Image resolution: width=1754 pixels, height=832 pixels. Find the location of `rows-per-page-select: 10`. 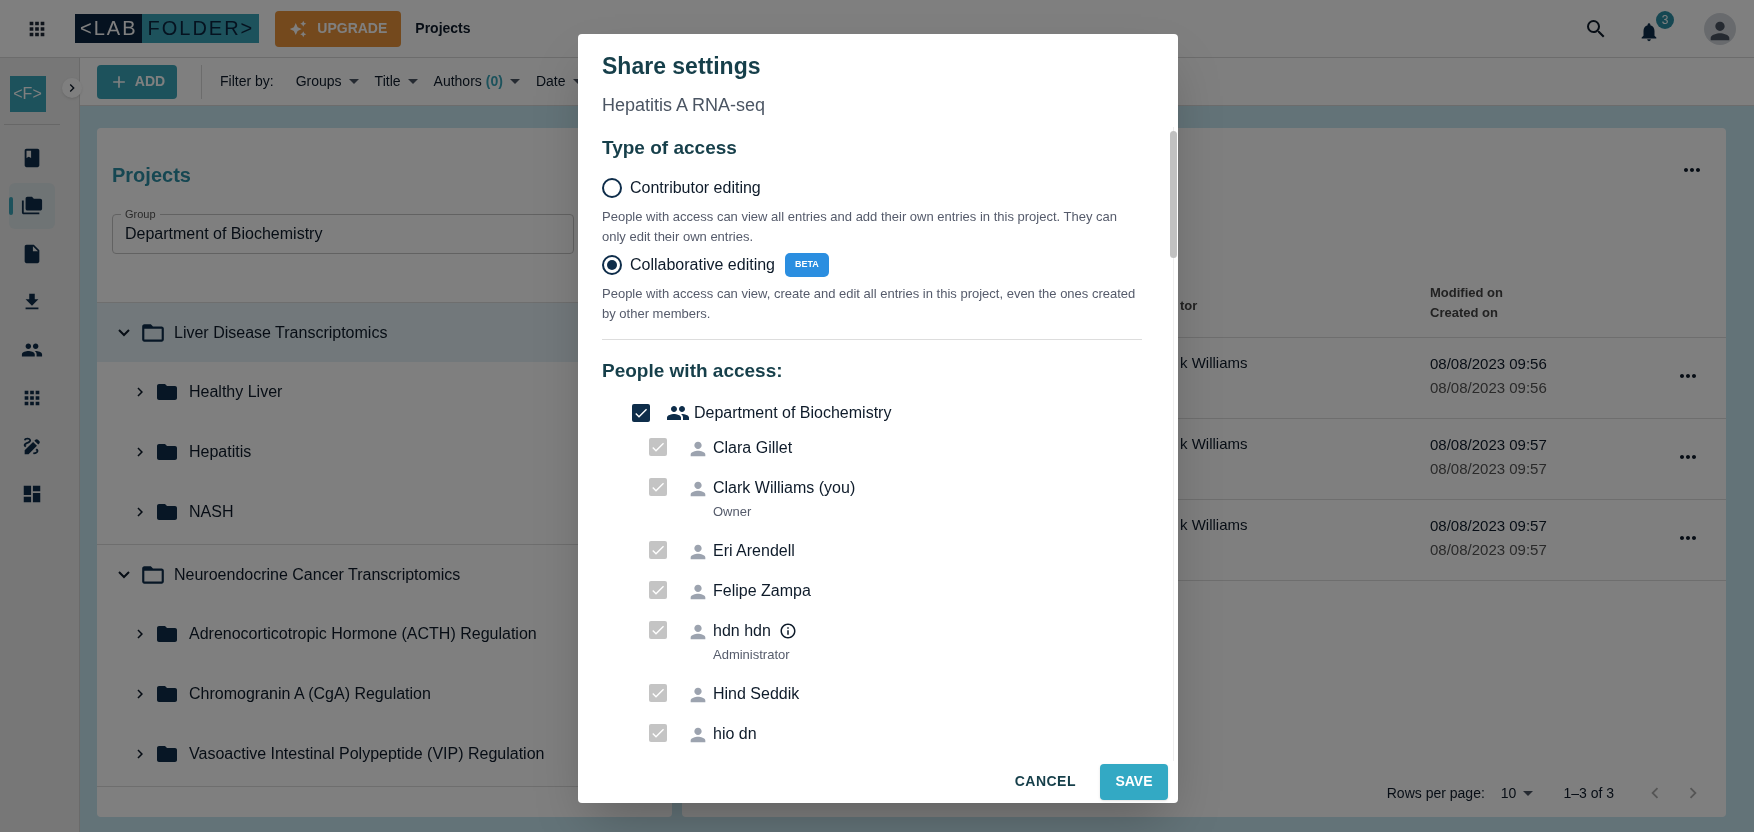

rows-per-page-select: 10 is located at coordinates (1517, 793).